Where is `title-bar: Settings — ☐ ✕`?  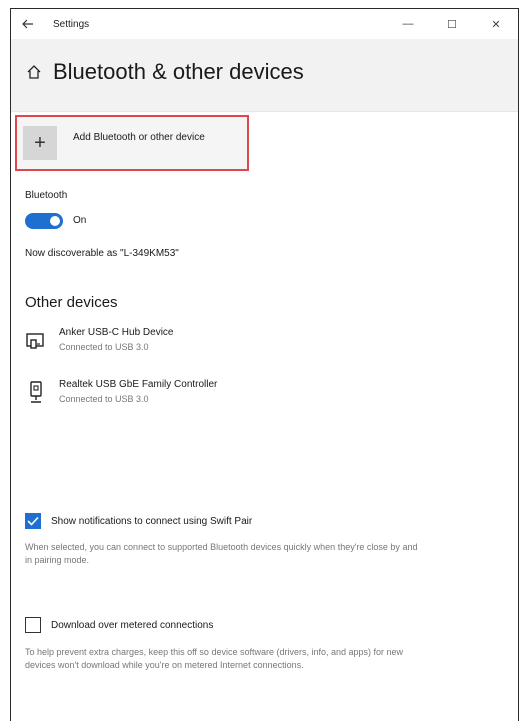 title-bar: Settings — ☐ ✕ is located at coordinates (264, 24).